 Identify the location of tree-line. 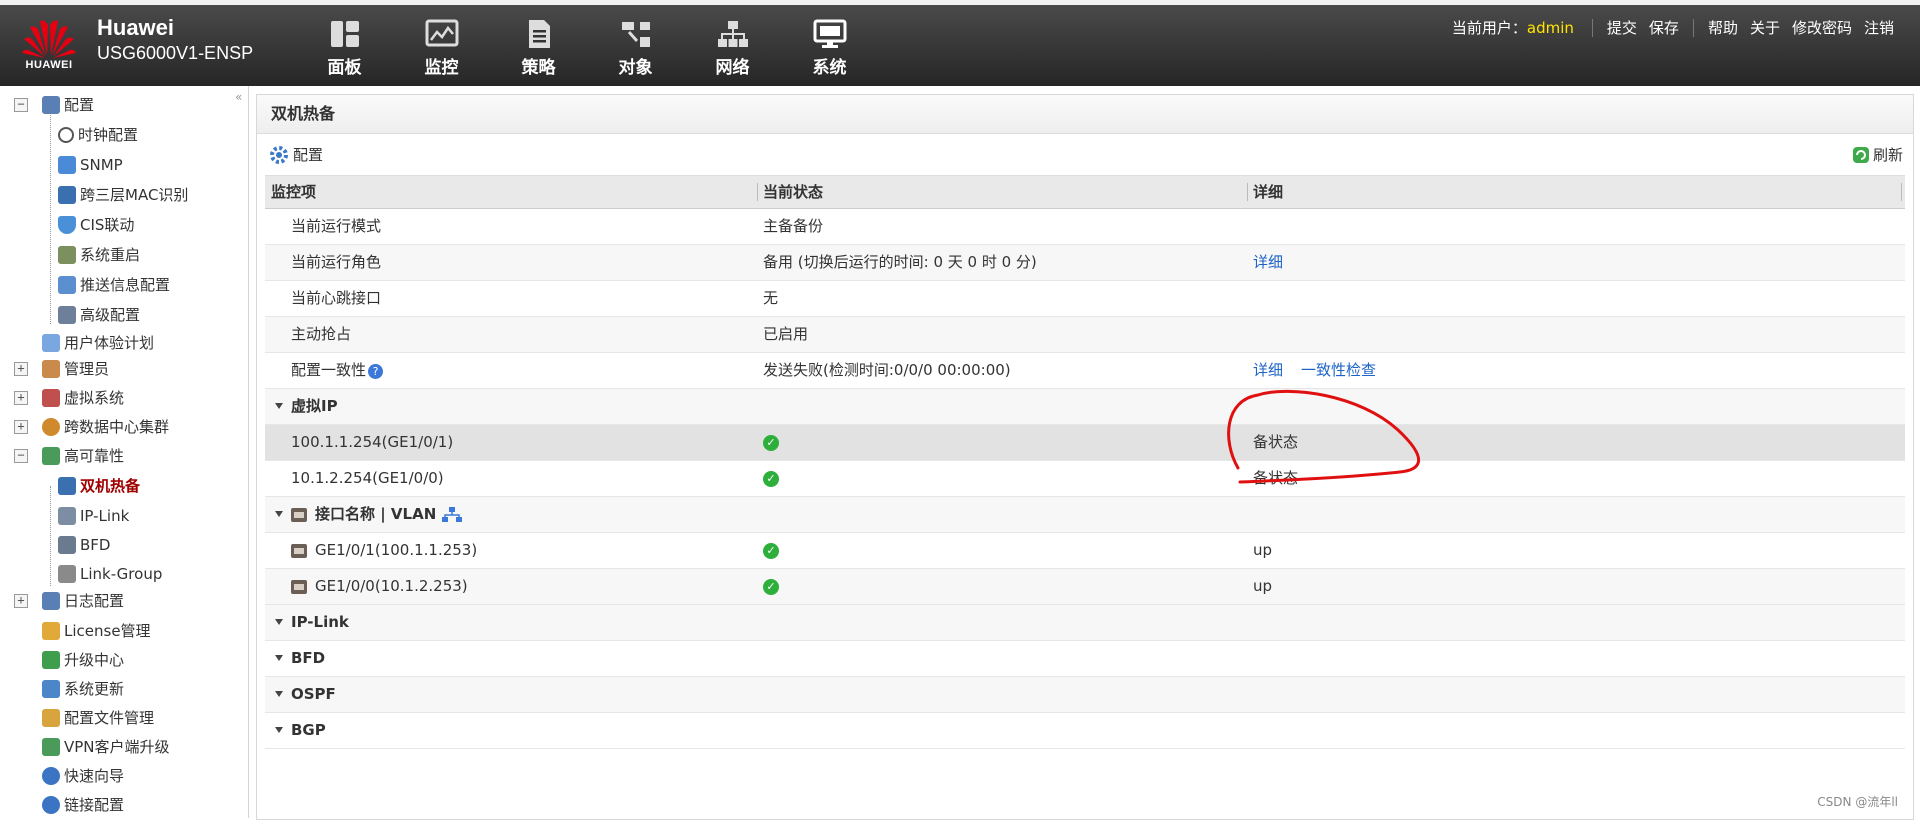
(51, 218).